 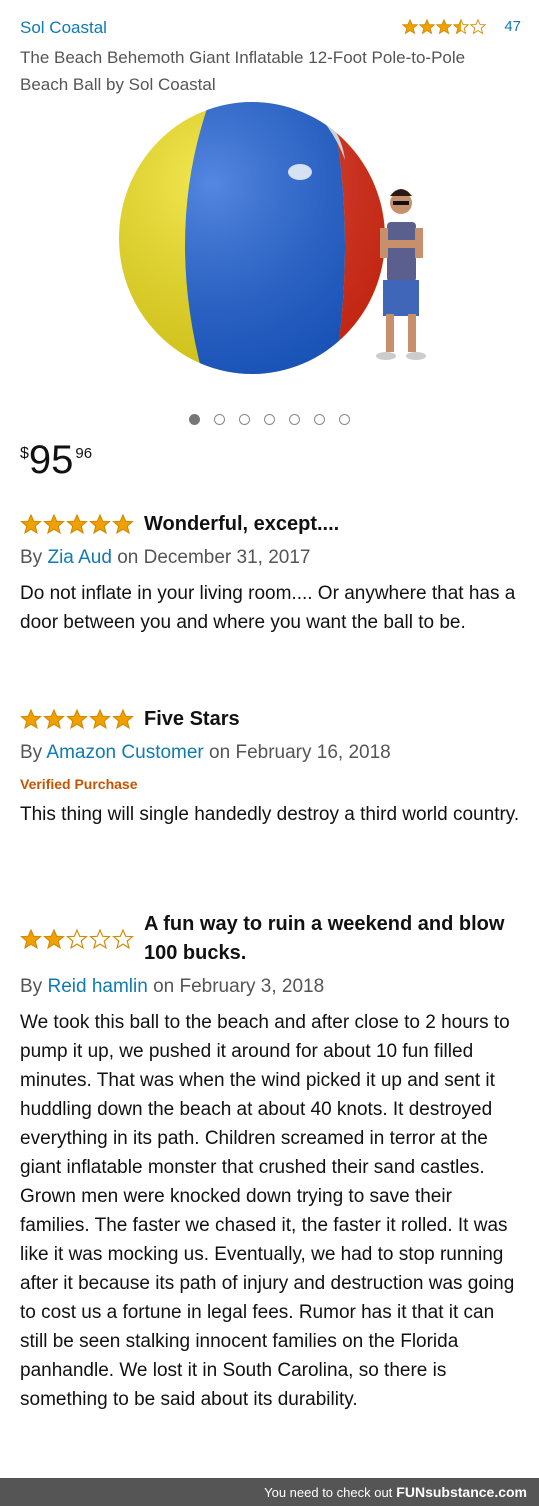 I want to click on rating-stars, so click(x=444, y=26).